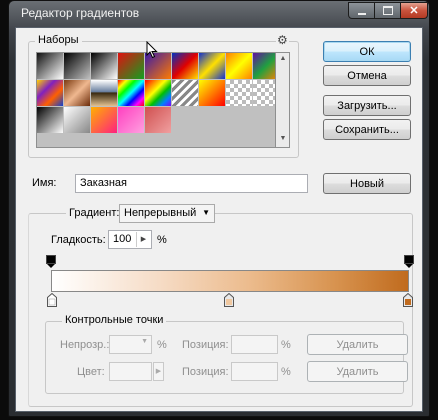 The image size is (438, 420). Describe the element at coordinates (104, 120) in the screenshot. I see `preset-swatch-orange-pink` at that location.